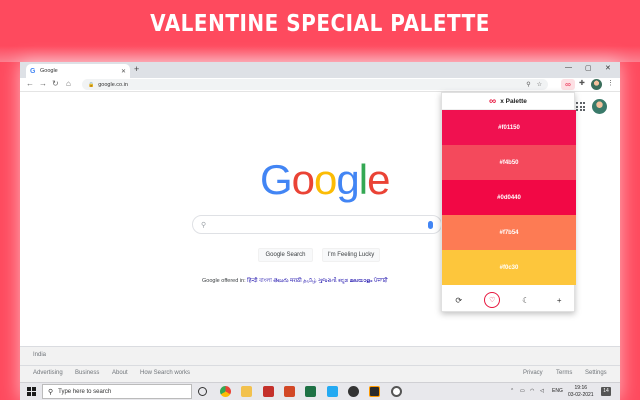 The image size is (640, 400). I want to click on popup-title: x Palette, so click(513, 101).